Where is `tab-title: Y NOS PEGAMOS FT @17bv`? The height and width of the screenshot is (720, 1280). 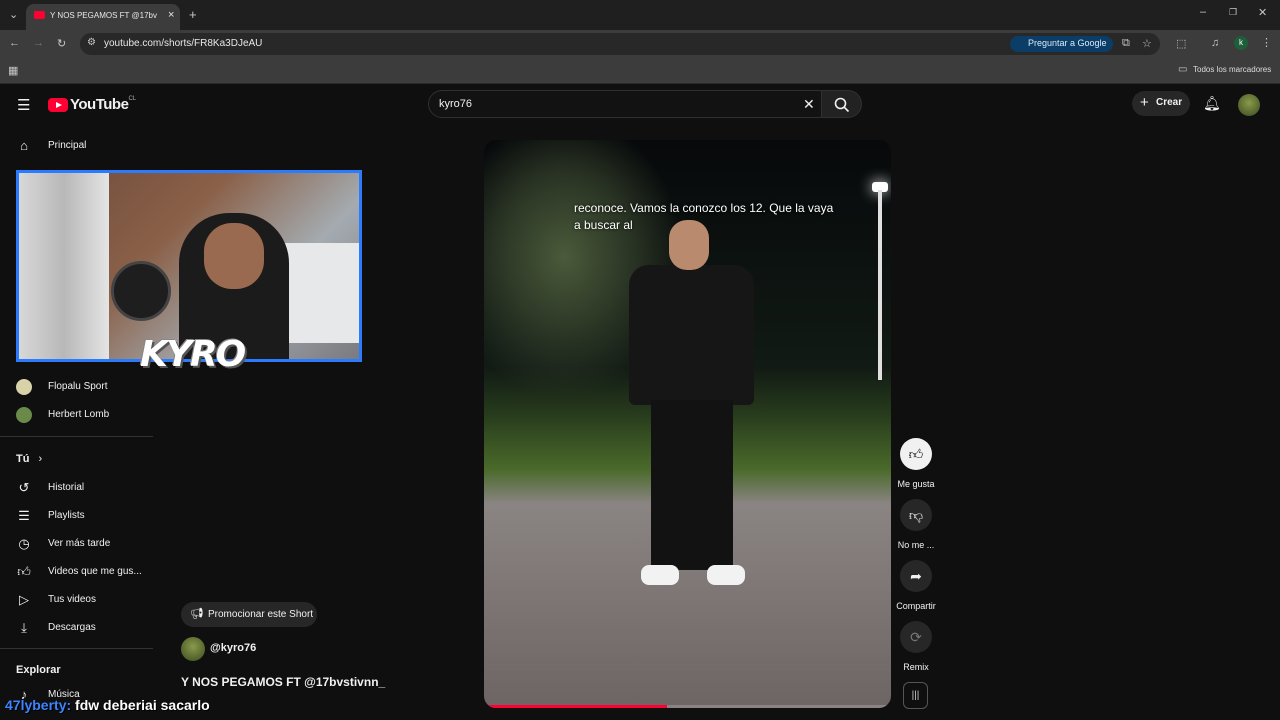
tab-title: Y NOS PEGAMOS FT @17bv is located at coordinates (103, 15).